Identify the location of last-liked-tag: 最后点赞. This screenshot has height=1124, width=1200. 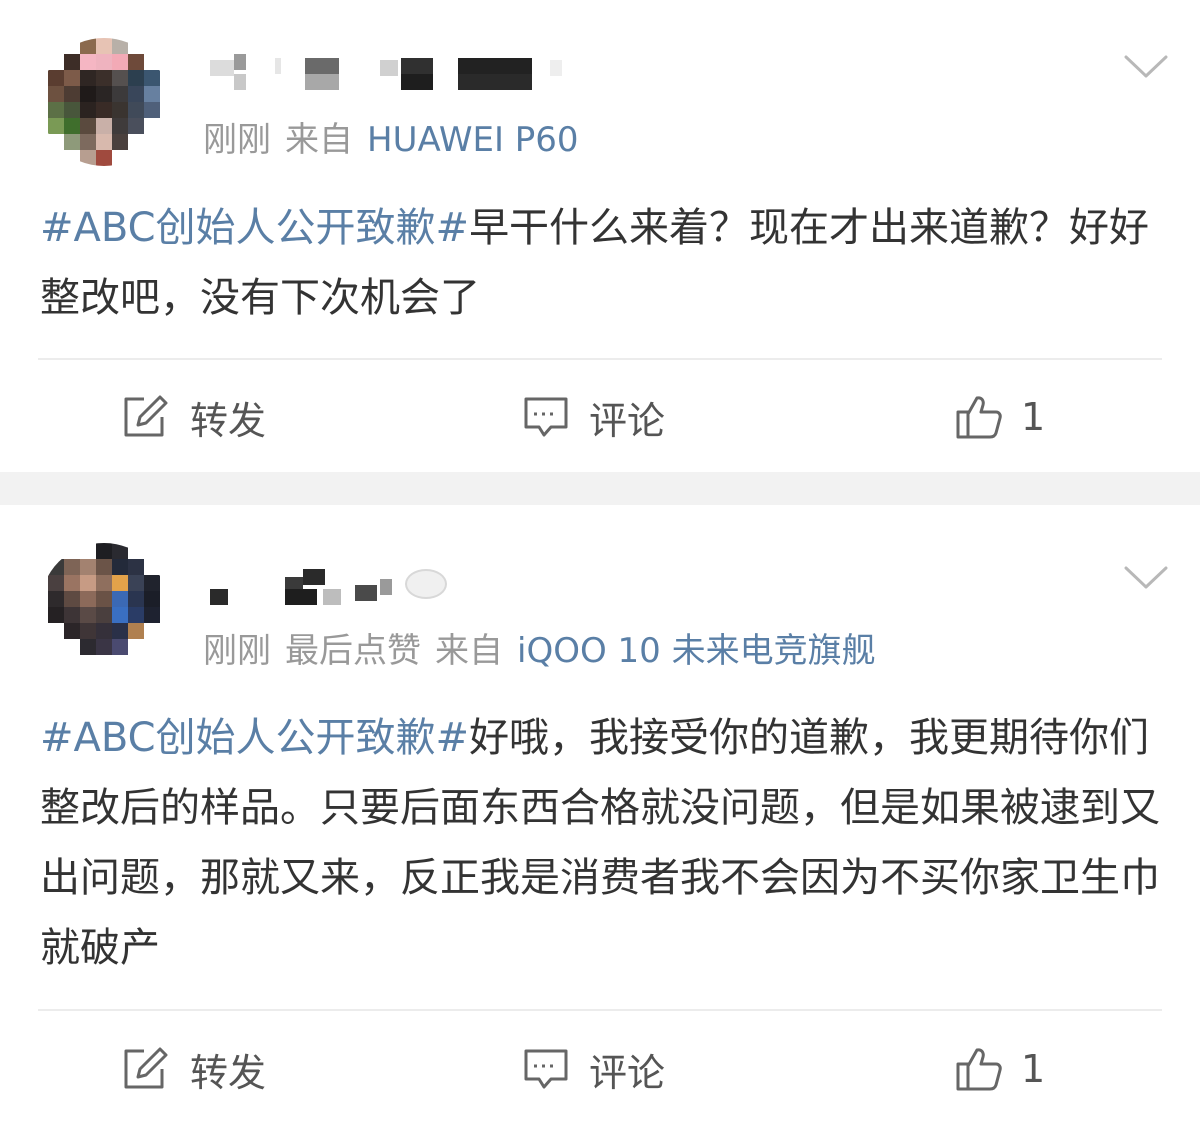
(353, 651).